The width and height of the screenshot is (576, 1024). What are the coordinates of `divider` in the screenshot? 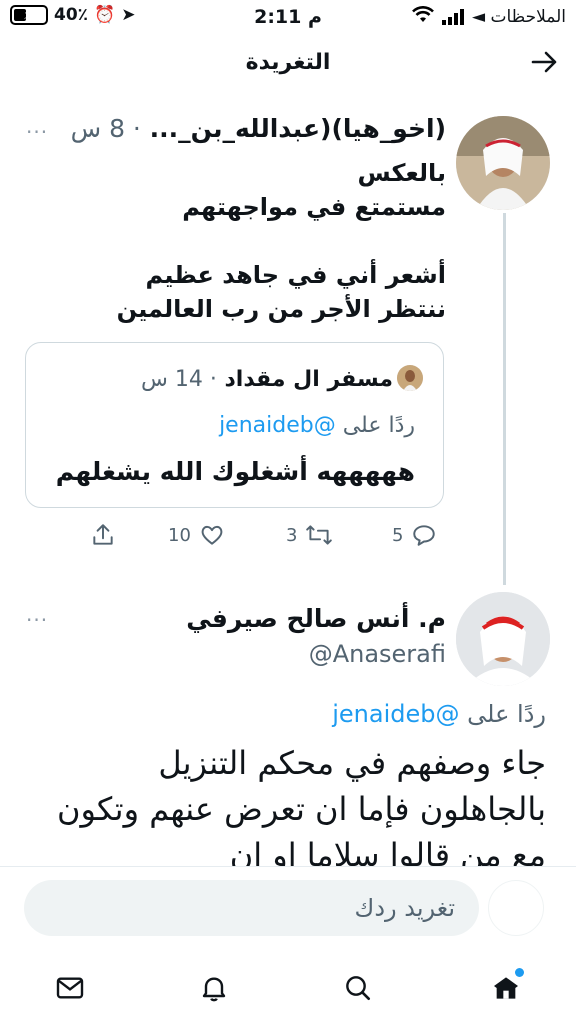 It's located at (288, 866).